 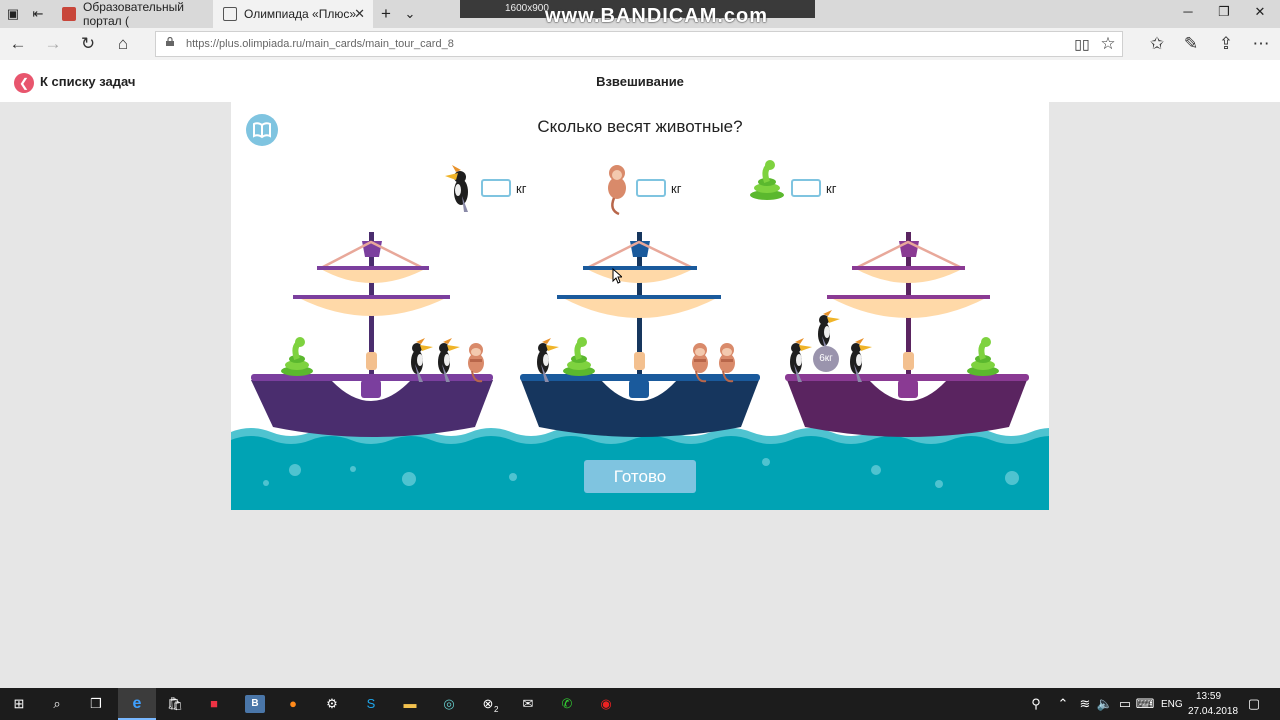 What do you see at coordinates (372, 334) in the screenshot?
I see `boat-left` at bounding box center [372, 334].